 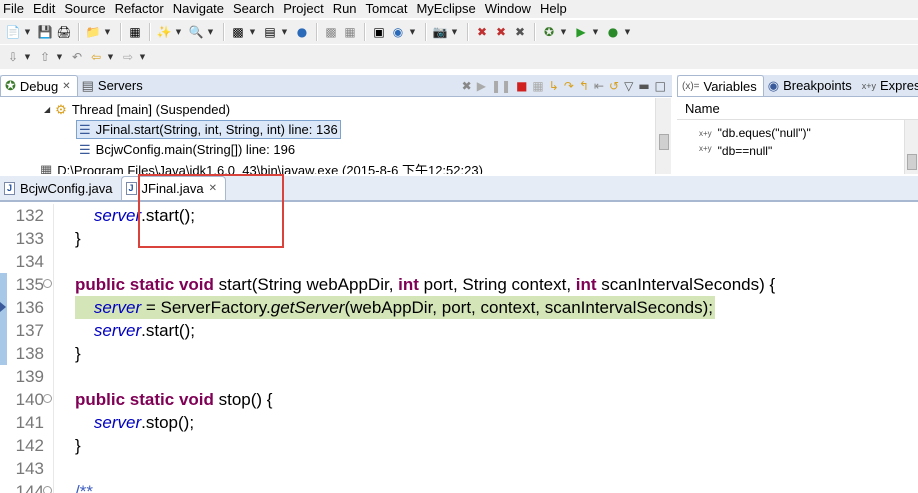 What do you see at coordinates (110, 57) in the screenshot?
I see `back-dropdown-icon: ▼` at bounding box center [110, 57].